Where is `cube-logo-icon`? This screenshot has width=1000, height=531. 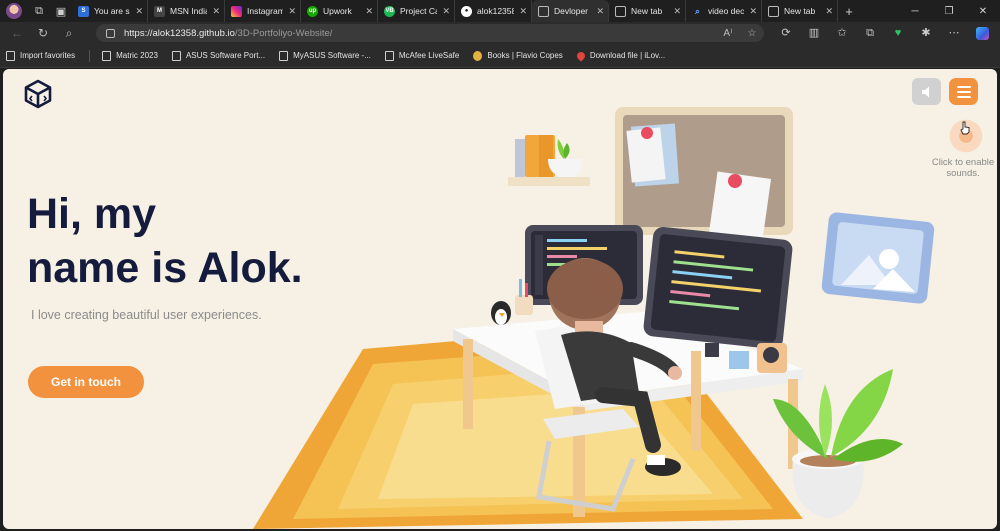 cube-logo-icon is located at coordinates (38, 94).